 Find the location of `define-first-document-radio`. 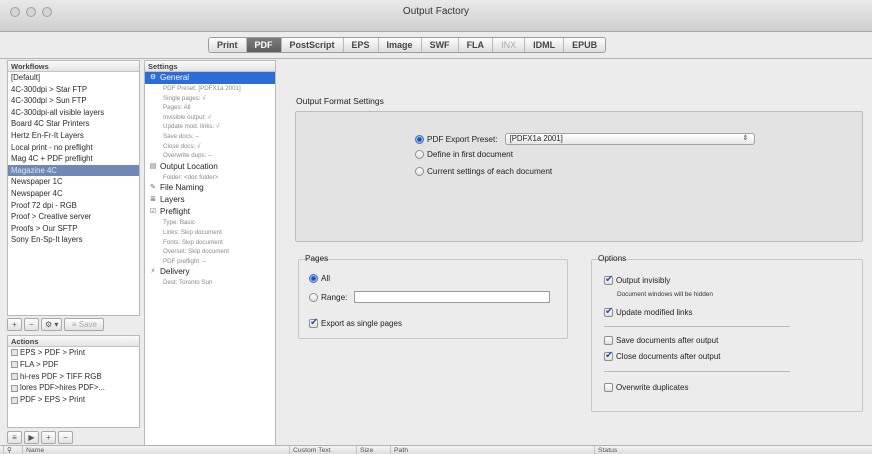

define-first-document-radio is located at coordinates (419, 154).